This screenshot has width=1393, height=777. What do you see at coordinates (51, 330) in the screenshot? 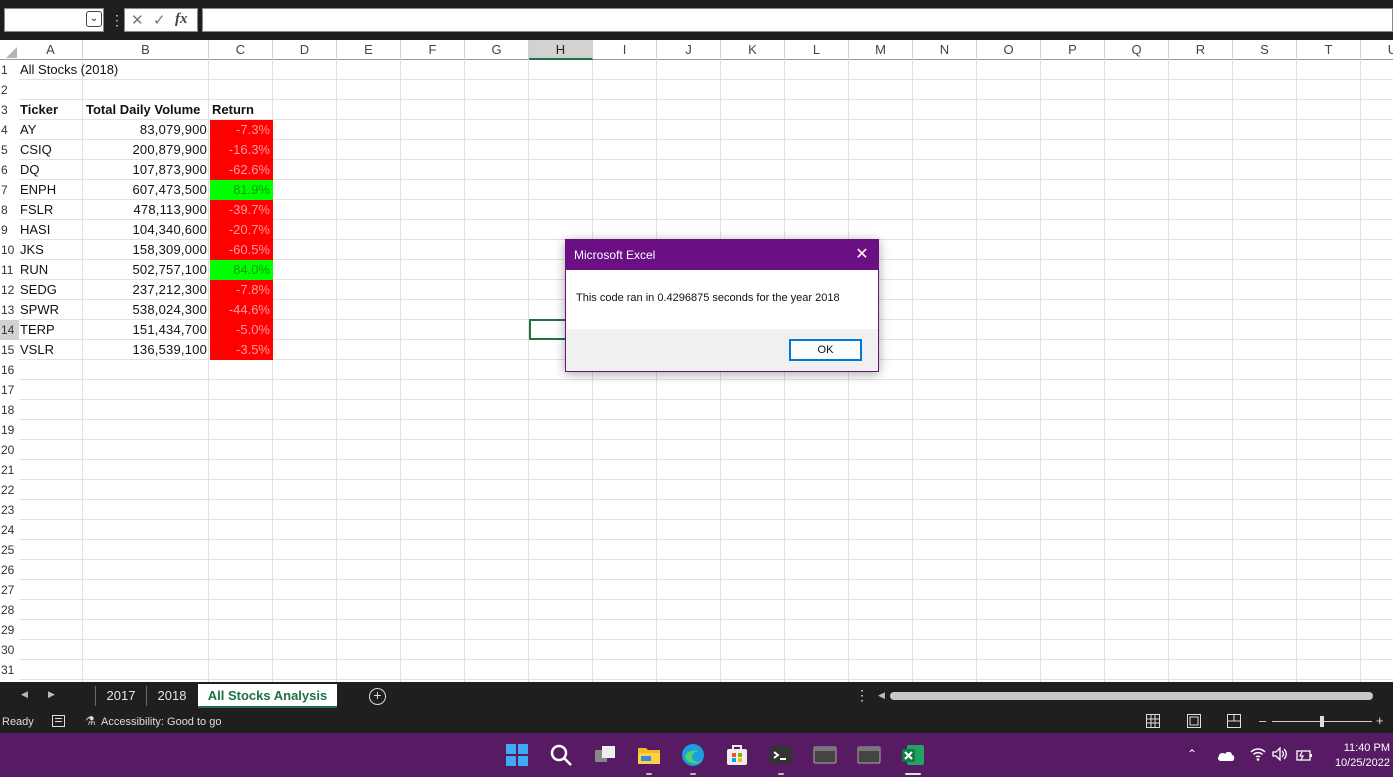
I see `ticker-cell: TERP` at bounding box center [51, 330].